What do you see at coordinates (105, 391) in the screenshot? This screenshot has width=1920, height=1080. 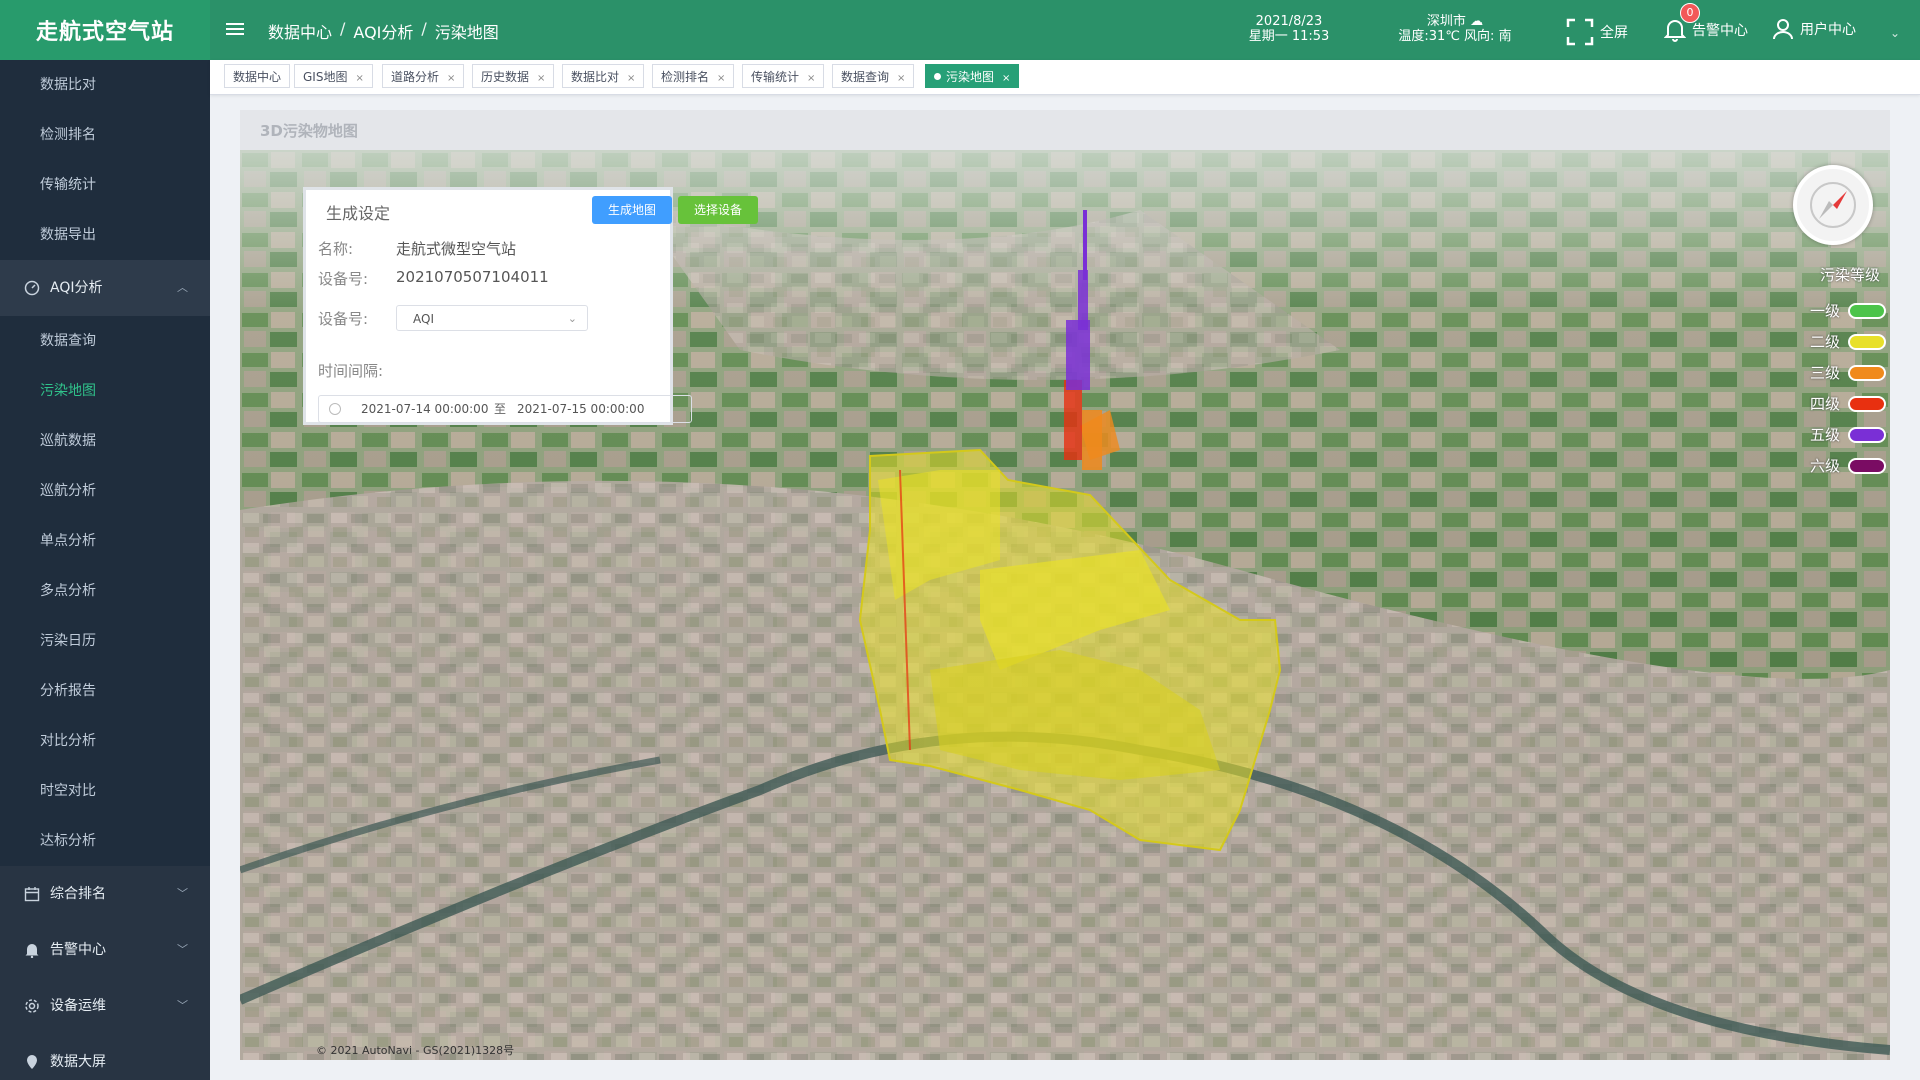 I see `sidebar-item-active: 污染地图` at bounding box center [105, 391].